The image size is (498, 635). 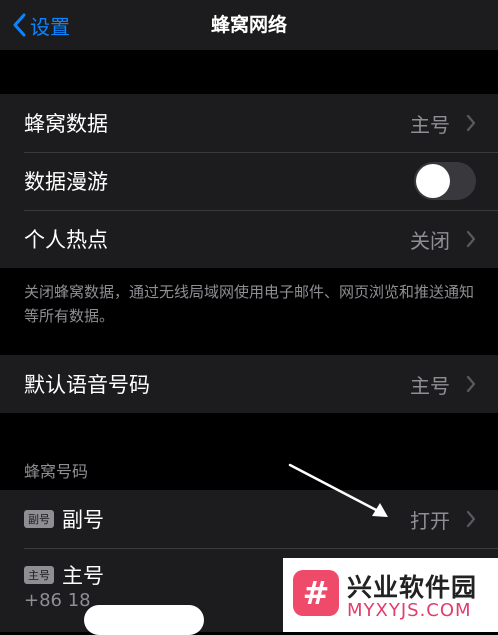 I want to click on primary-line-label: 主号 主号, so click(x=64, y=575).